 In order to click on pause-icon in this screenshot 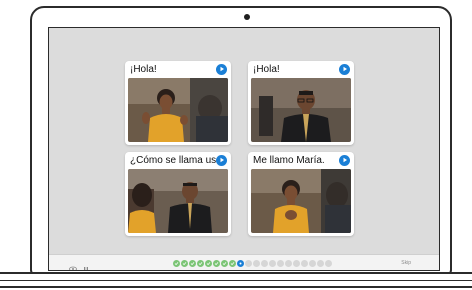, I will do `click(86, 265)`.